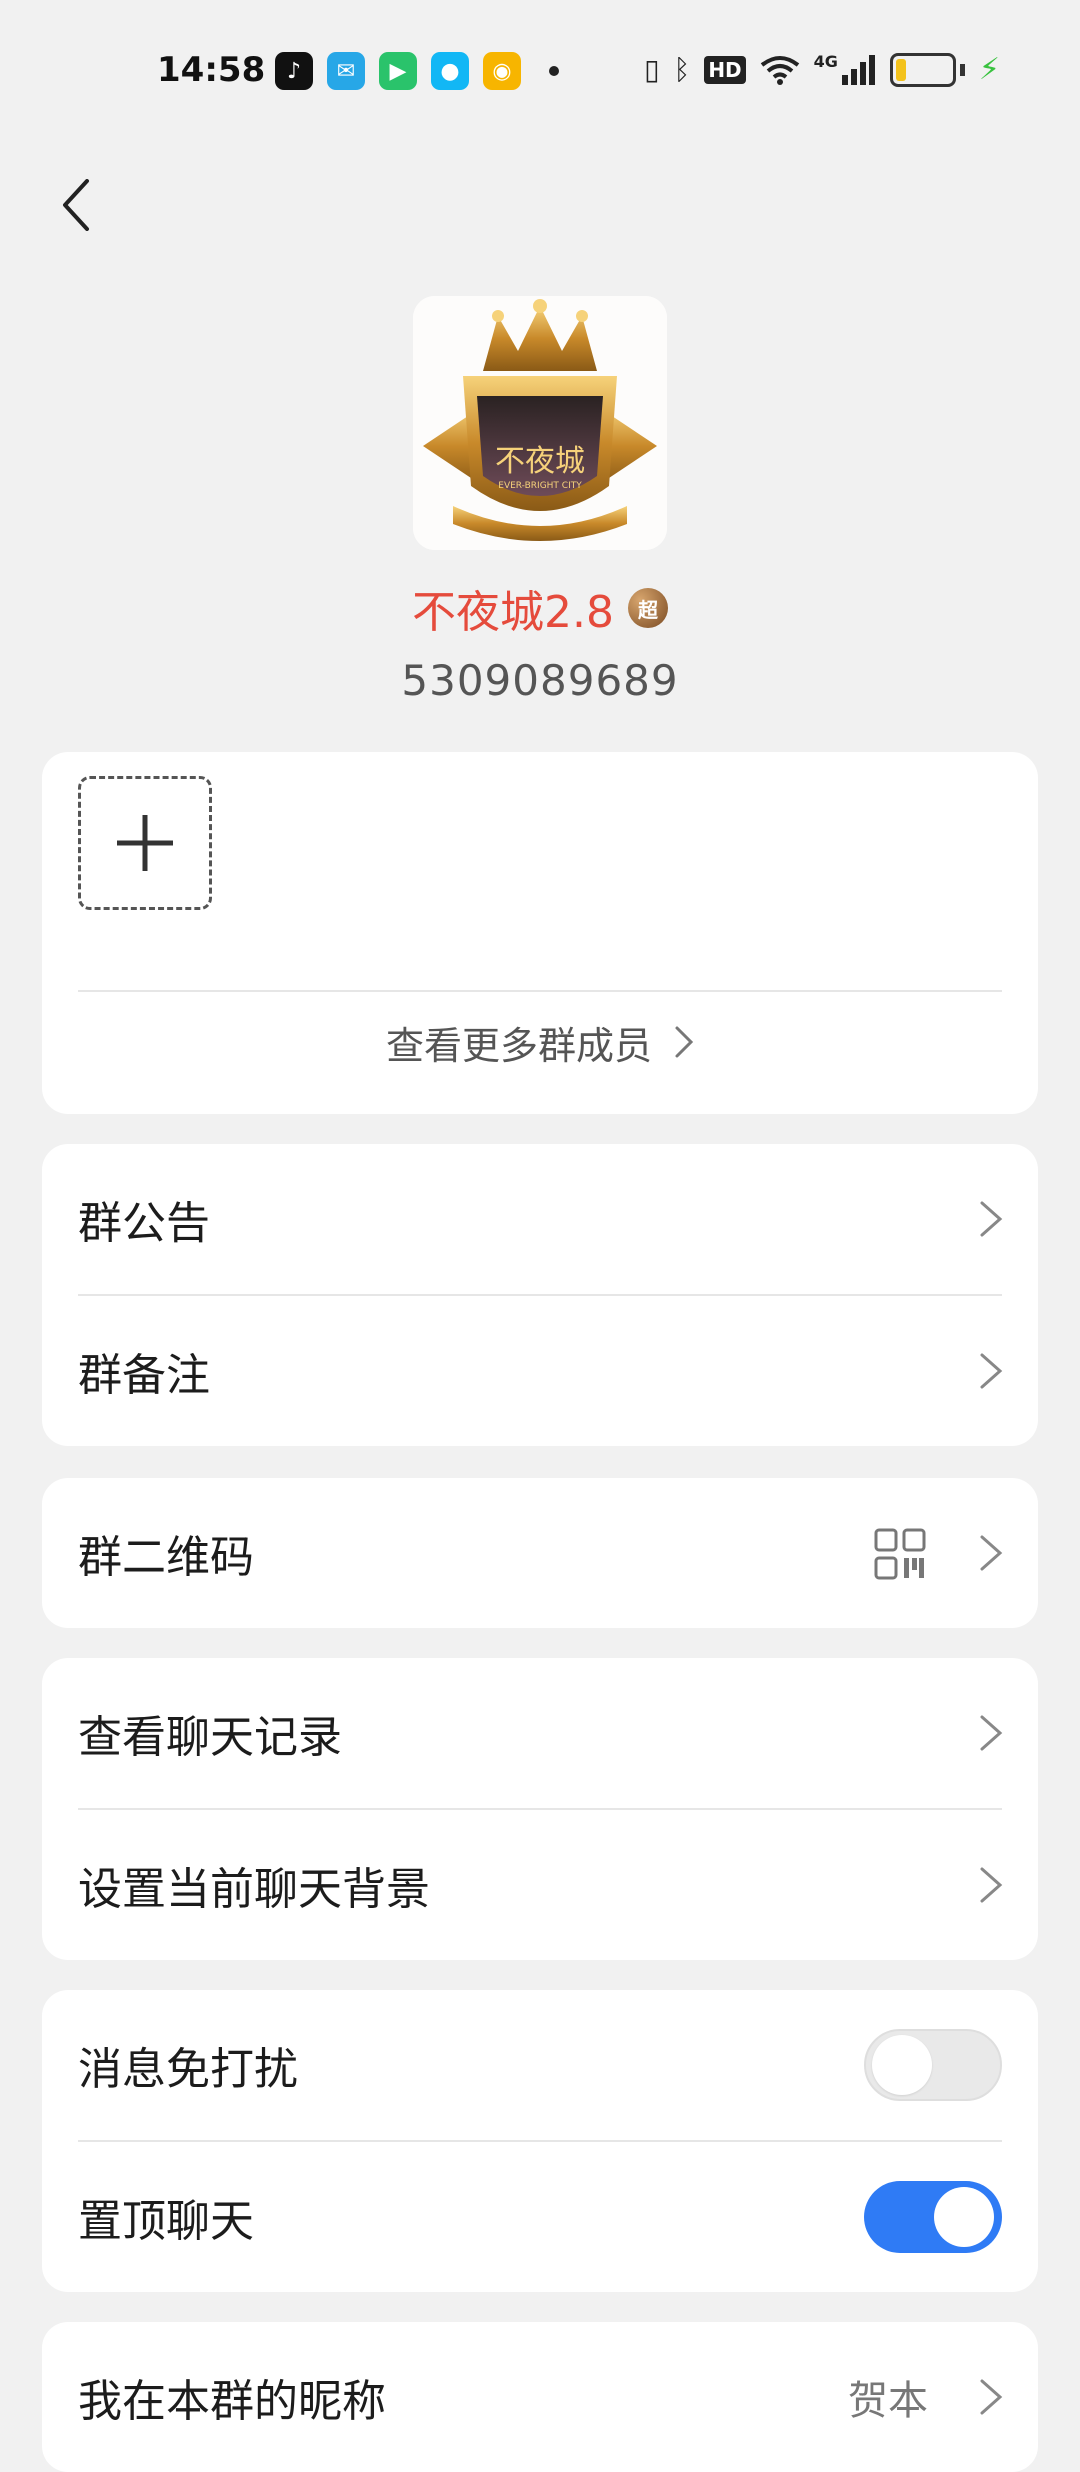 This screenshot has height=2472, width=1080. What do you see at coordinates (346, 71) in the screenshot?
I see `bird-app-icon: ✉` at bounding box center [346, 71].